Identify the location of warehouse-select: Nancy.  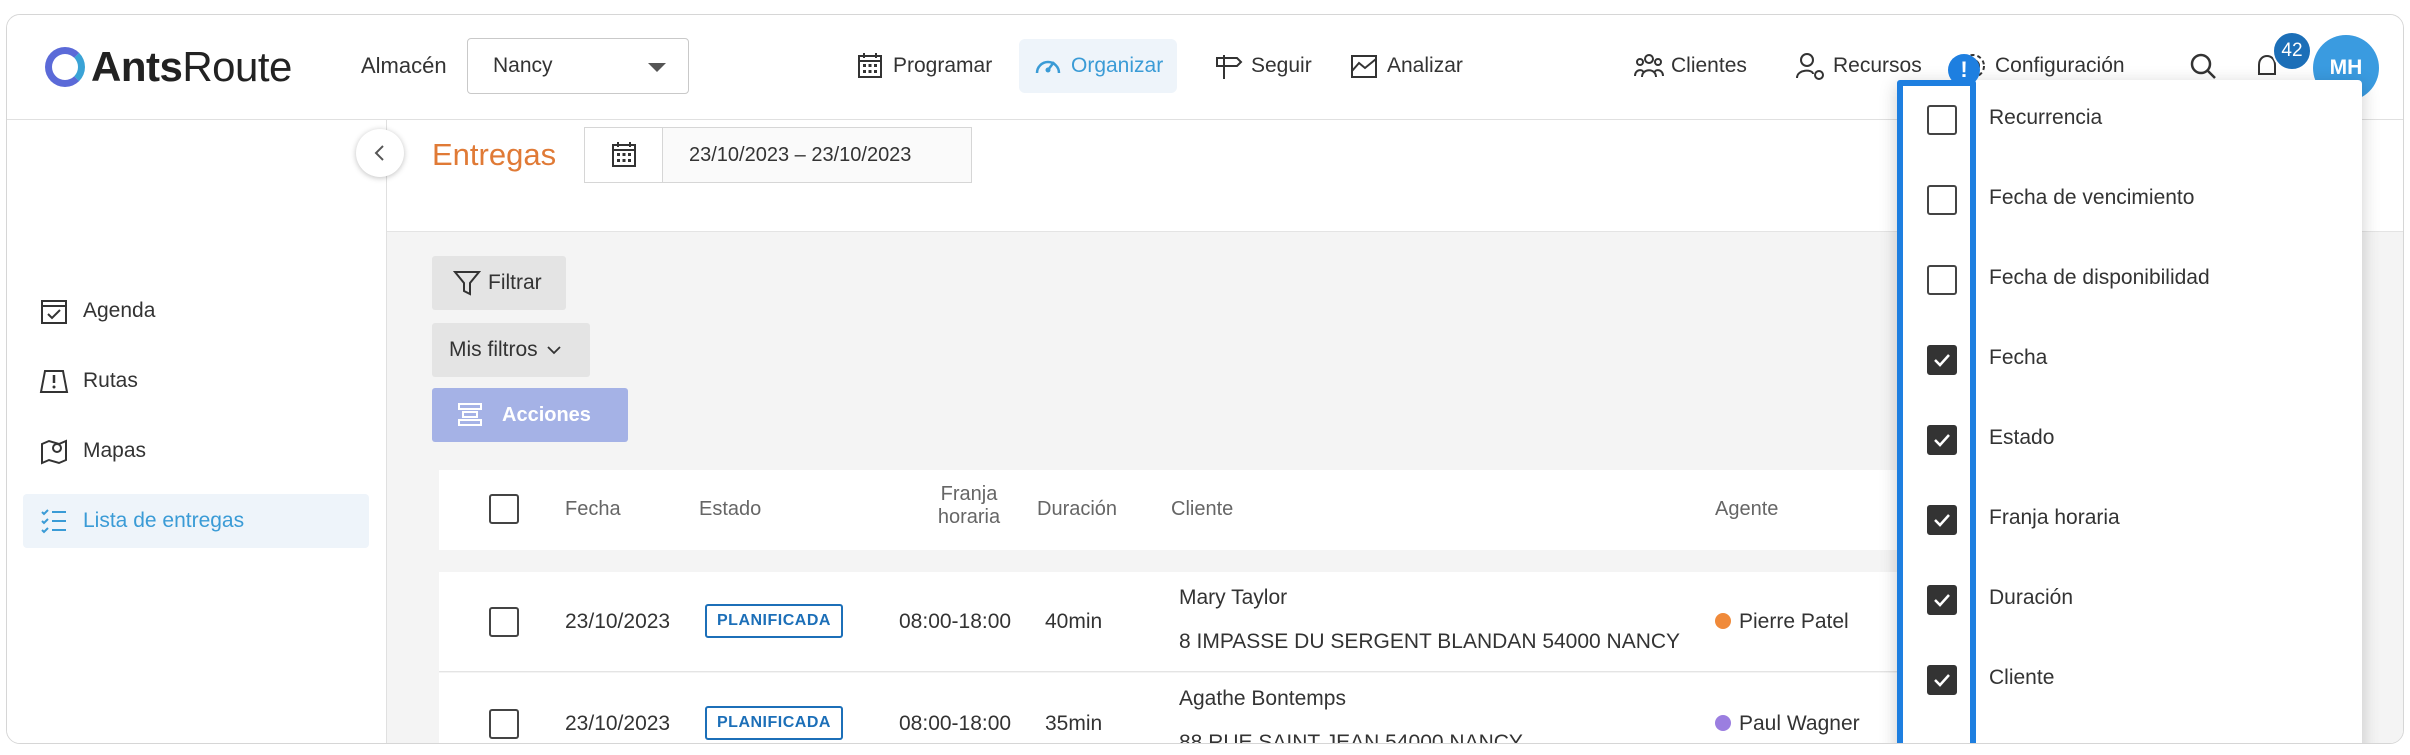
(578, 66).